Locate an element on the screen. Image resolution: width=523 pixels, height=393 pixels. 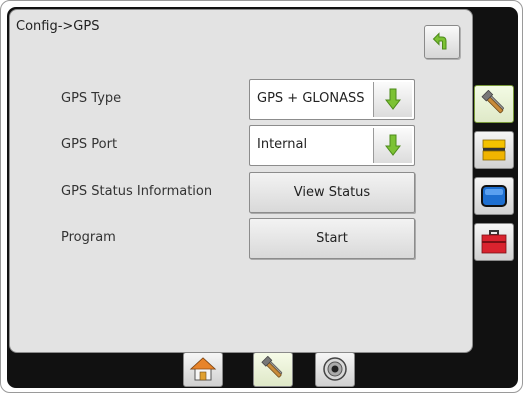
back-arrow-icon is located at coordinates (439, 41).